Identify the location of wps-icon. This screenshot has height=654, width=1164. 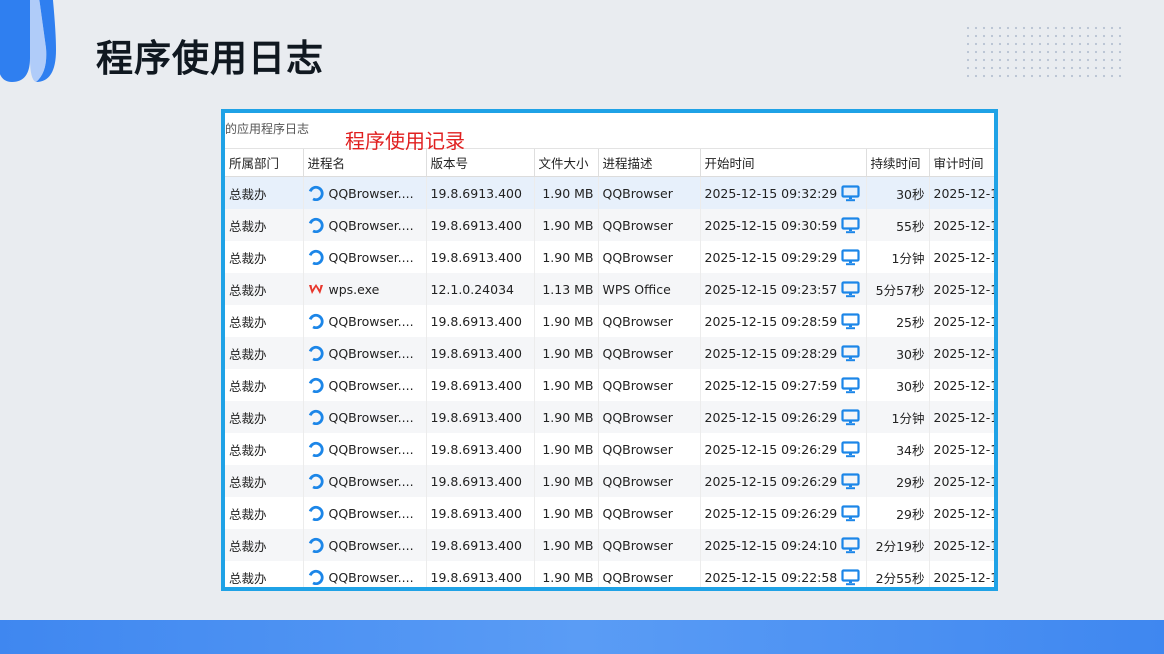
(316, 289).